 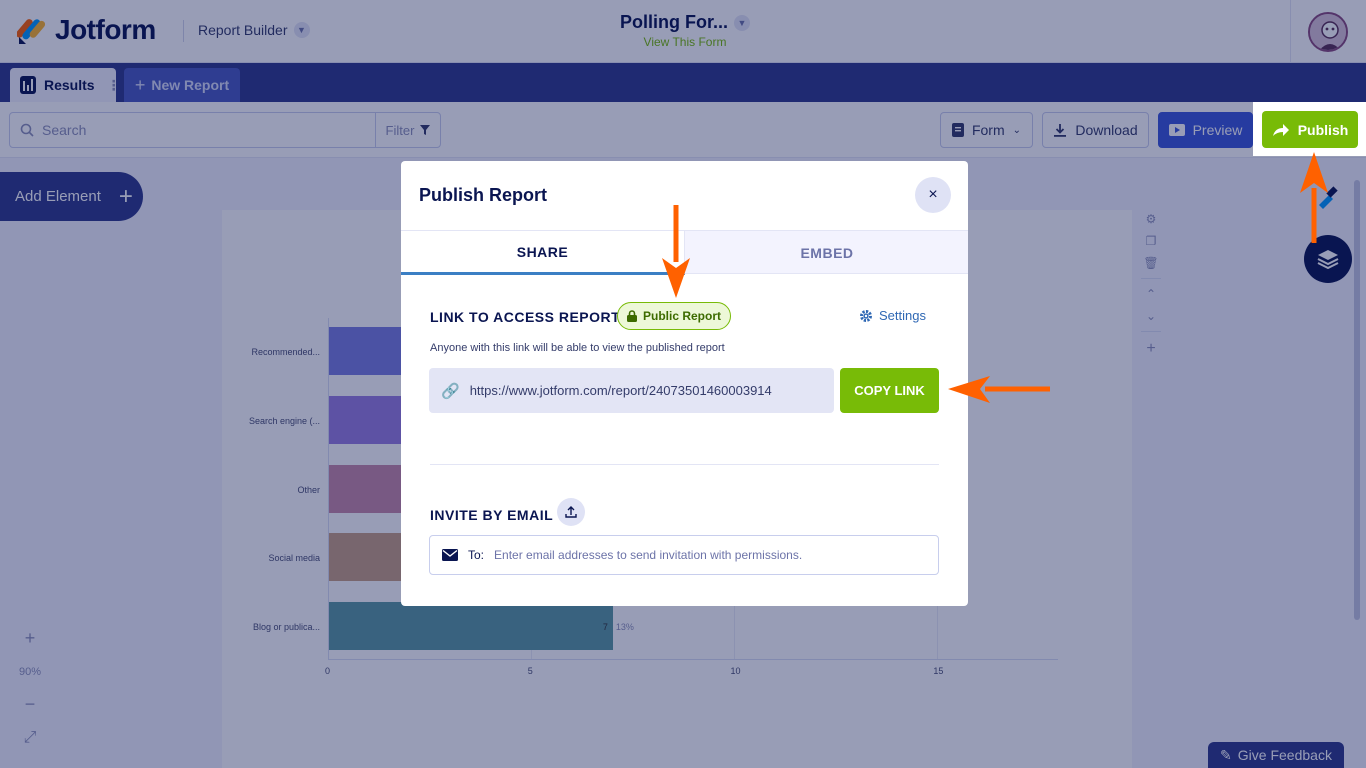 I want to click on close-button: ×, so click(x=933, y=195).